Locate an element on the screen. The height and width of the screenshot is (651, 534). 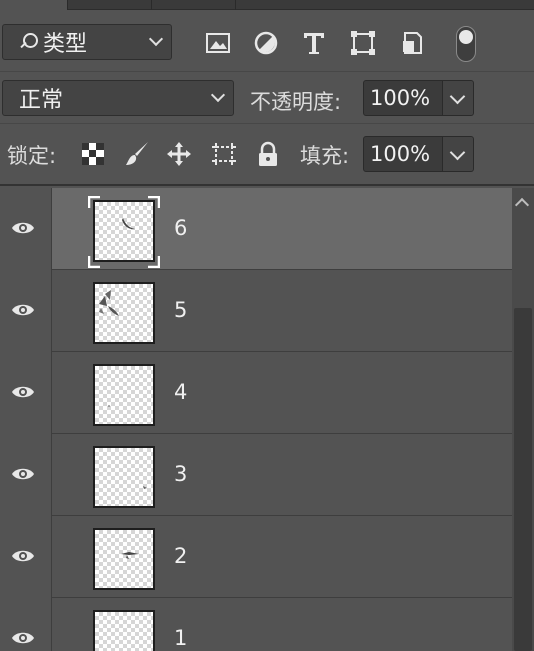
adjustment-filter-icon is located at coordinates (266, 43).